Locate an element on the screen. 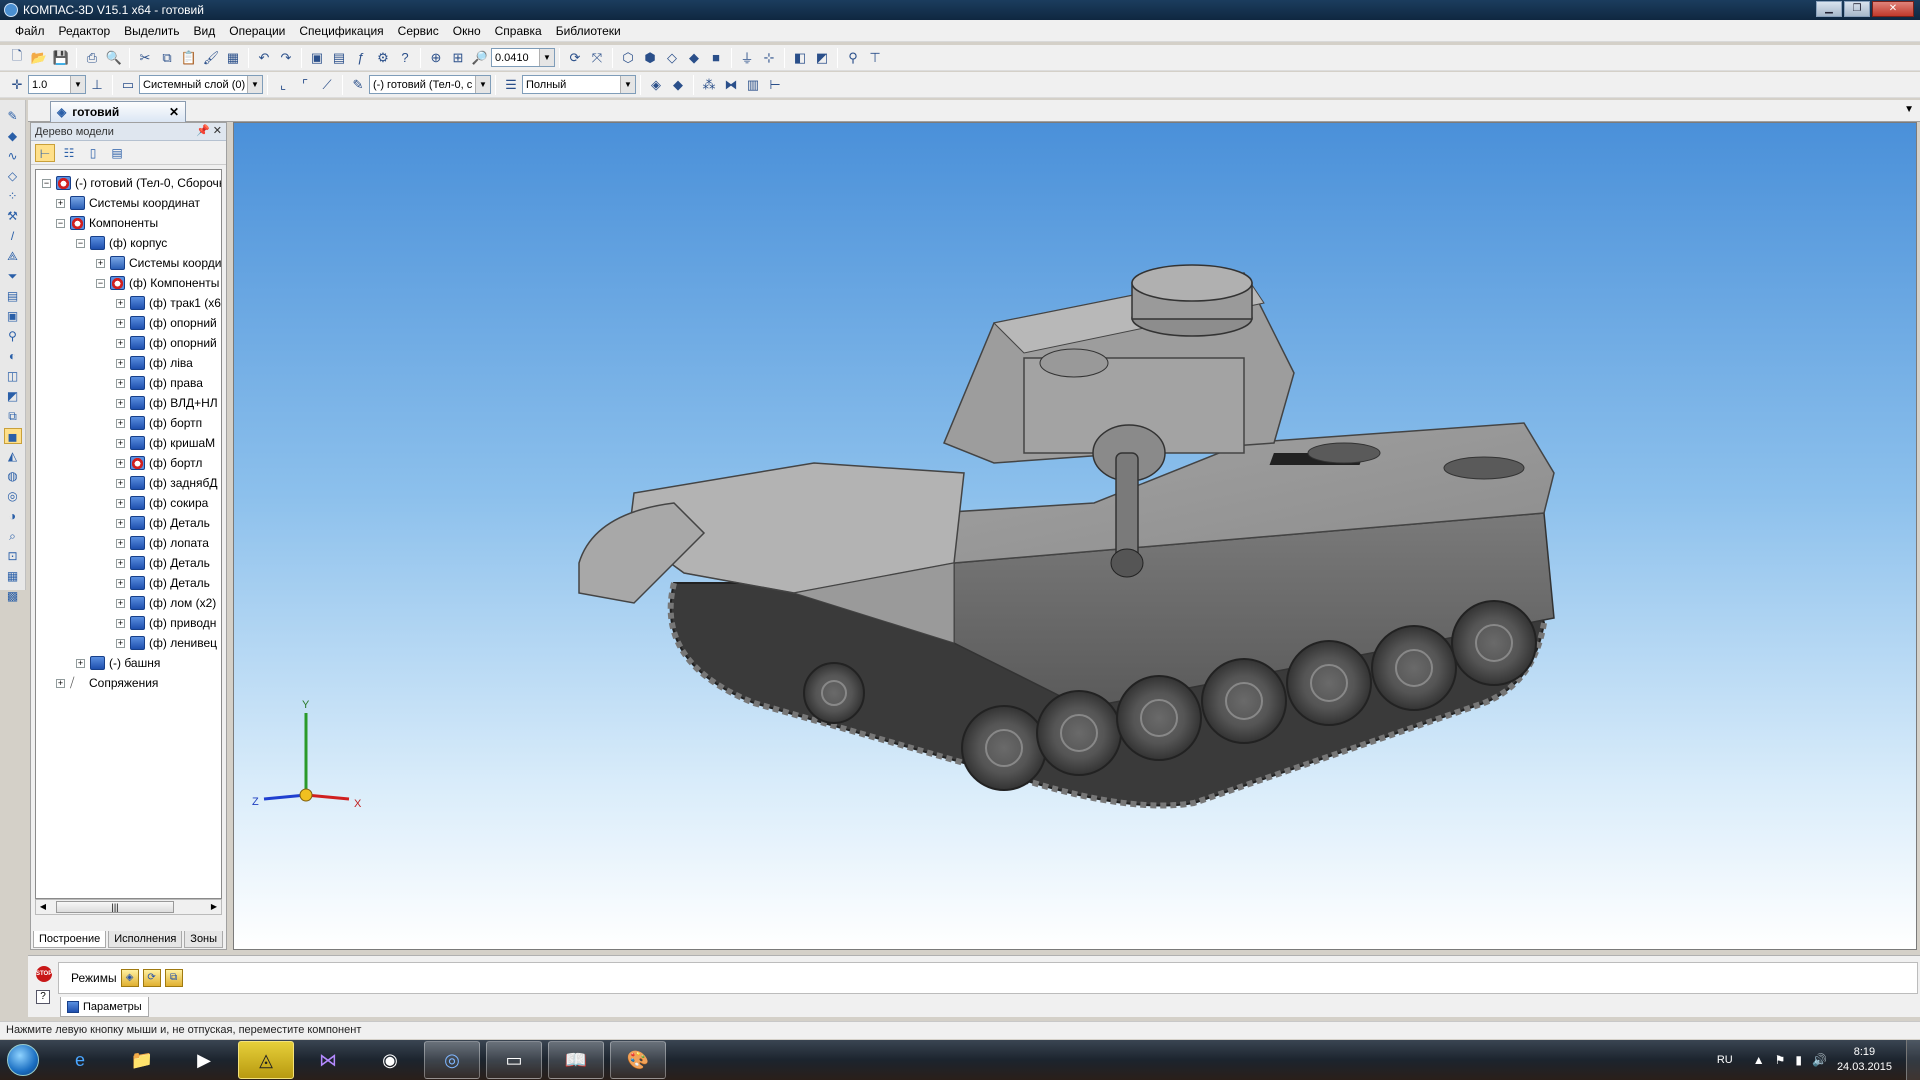  tree-node: + (ф) трак1 (х6 is located at coordinates (168, 303).